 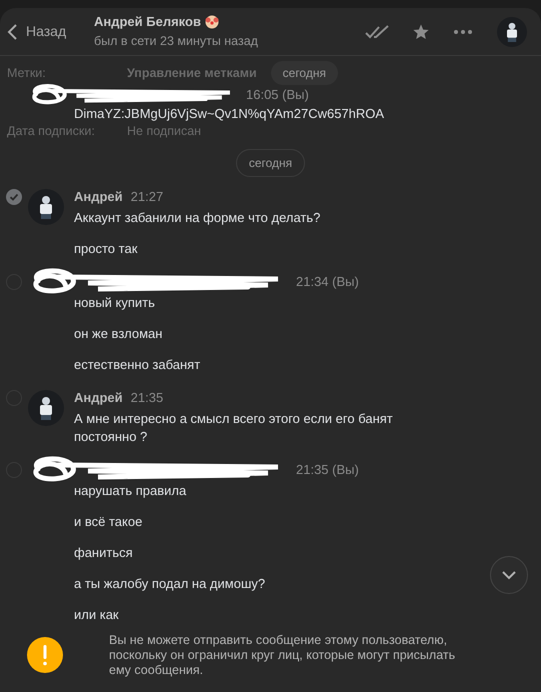 What do you see at coordinates (282, 655) in the screenshot?
I see `notice-text: Вы не можете отправить сообщение этому пользователю, поскольку он ограничил круг лиц, которые могут присылать ему сообщения.` at bounding box center [282, 655].